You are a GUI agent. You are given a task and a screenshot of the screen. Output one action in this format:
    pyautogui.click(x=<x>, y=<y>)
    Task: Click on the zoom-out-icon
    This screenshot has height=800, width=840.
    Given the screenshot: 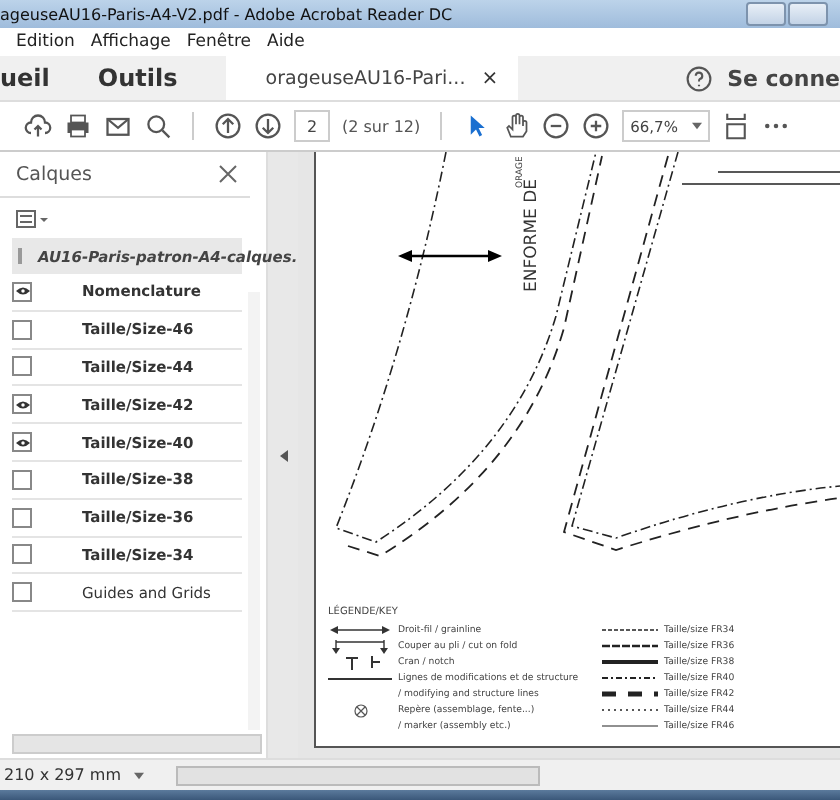 What is the action you would take?
    pyautogui.click(x=556, y=126)
    